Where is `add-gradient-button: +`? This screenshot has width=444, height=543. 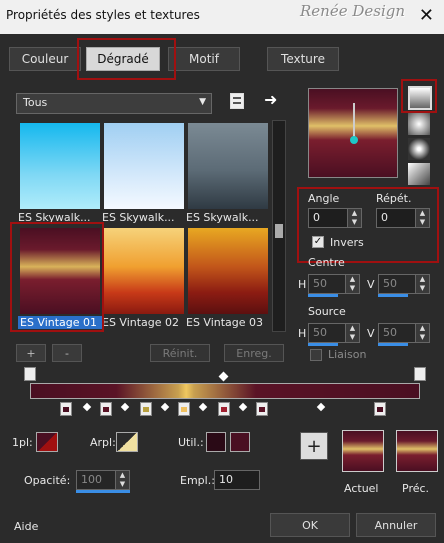
add-gradient-button: + is located at coordinates (31, 353).